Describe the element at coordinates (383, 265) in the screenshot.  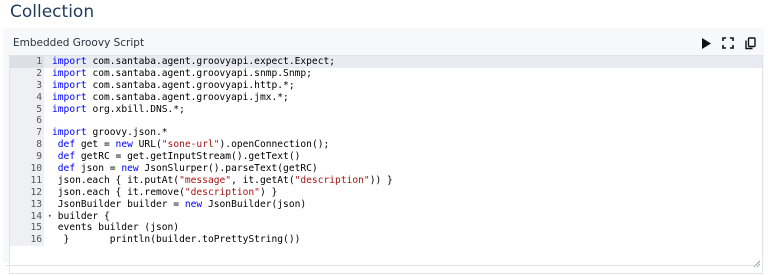
I see `divider` at that location.